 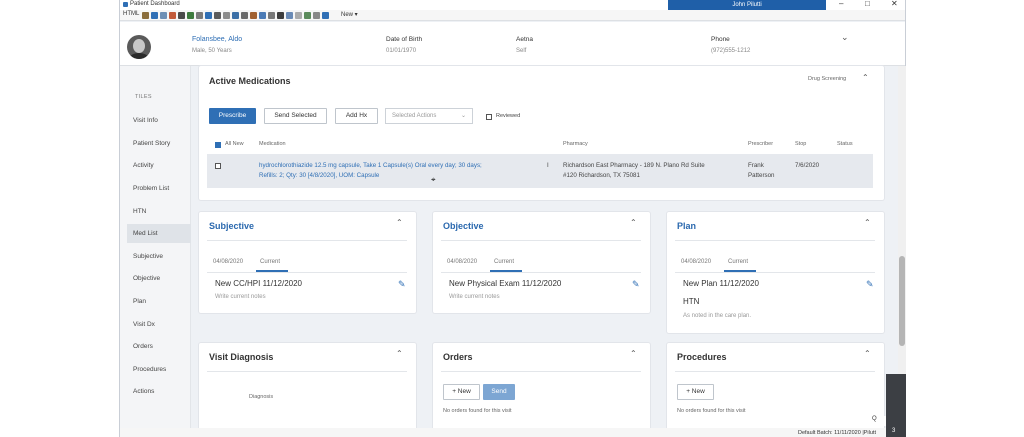 I want to click on maximize-button: □, so click(x=867, y=4).